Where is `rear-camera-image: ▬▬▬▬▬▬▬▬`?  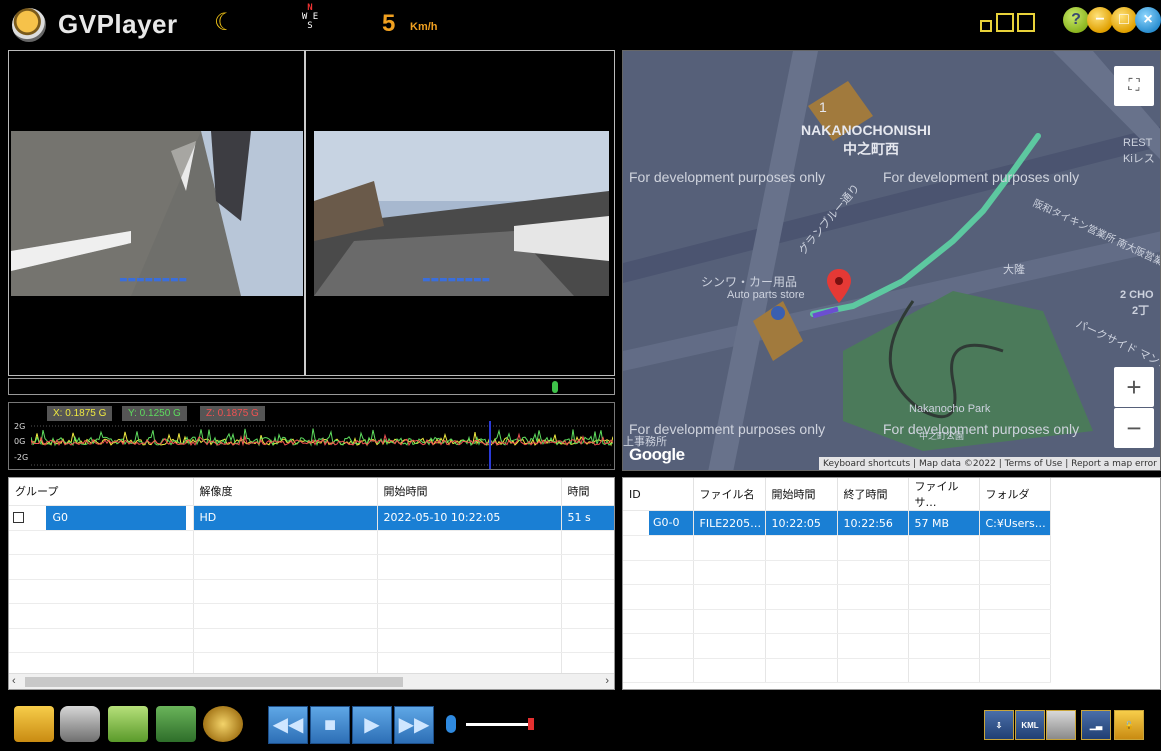
rear-camera-image: ▬▬▬▬▬▬▬▬ is located at coordinates (461, 213).